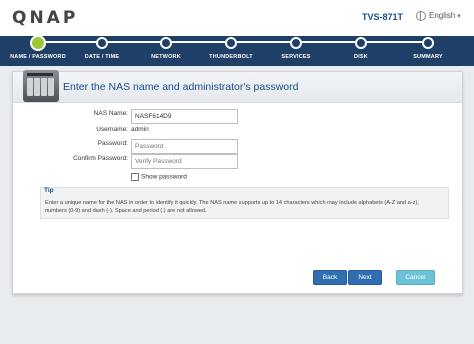 The width and height of the screenshot is (474, 344). What do you see at coordinates (184, 116) in the screenshot?
I see `nas-name-input: NASF614D9` at bounding box center [184, 116].